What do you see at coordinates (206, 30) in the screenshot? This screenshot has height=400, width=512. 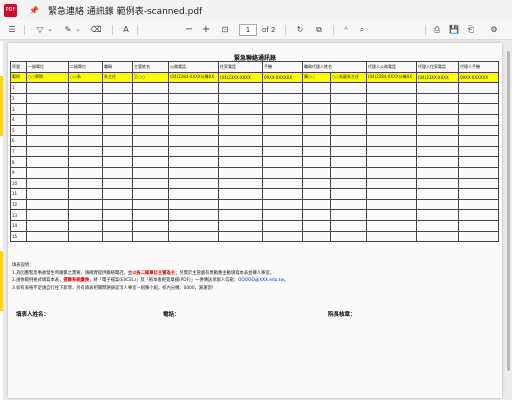 I see `zoom-in-icon: +` at bounding box center [206, 30].